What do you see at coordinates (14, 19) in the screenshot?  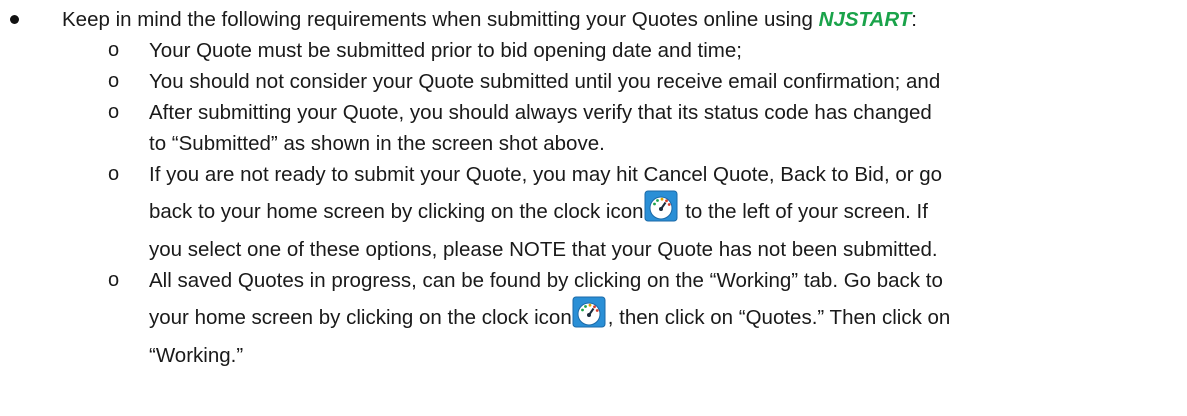 I see `bullet-marker` at bounding box center [14, 19].